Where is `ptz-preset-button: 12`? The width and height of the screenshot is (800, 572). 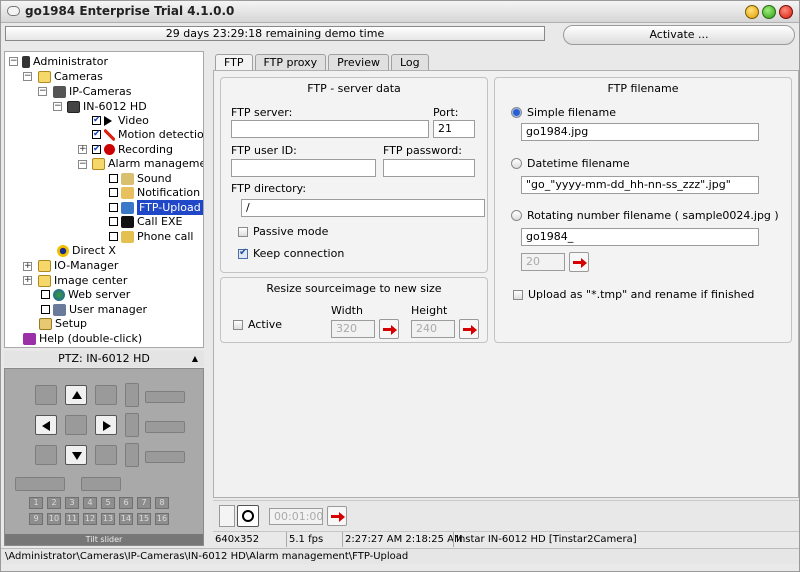
ptz-preset-button: 12 is located at coordinates (90, 519).